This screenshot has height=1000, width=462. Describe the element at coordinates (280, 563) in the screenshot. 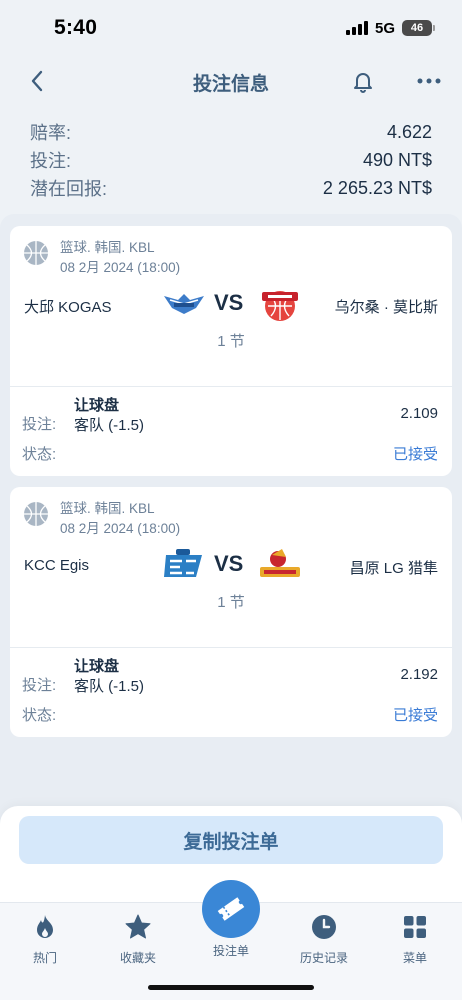

I see `sakers-logo-icon` at that location.